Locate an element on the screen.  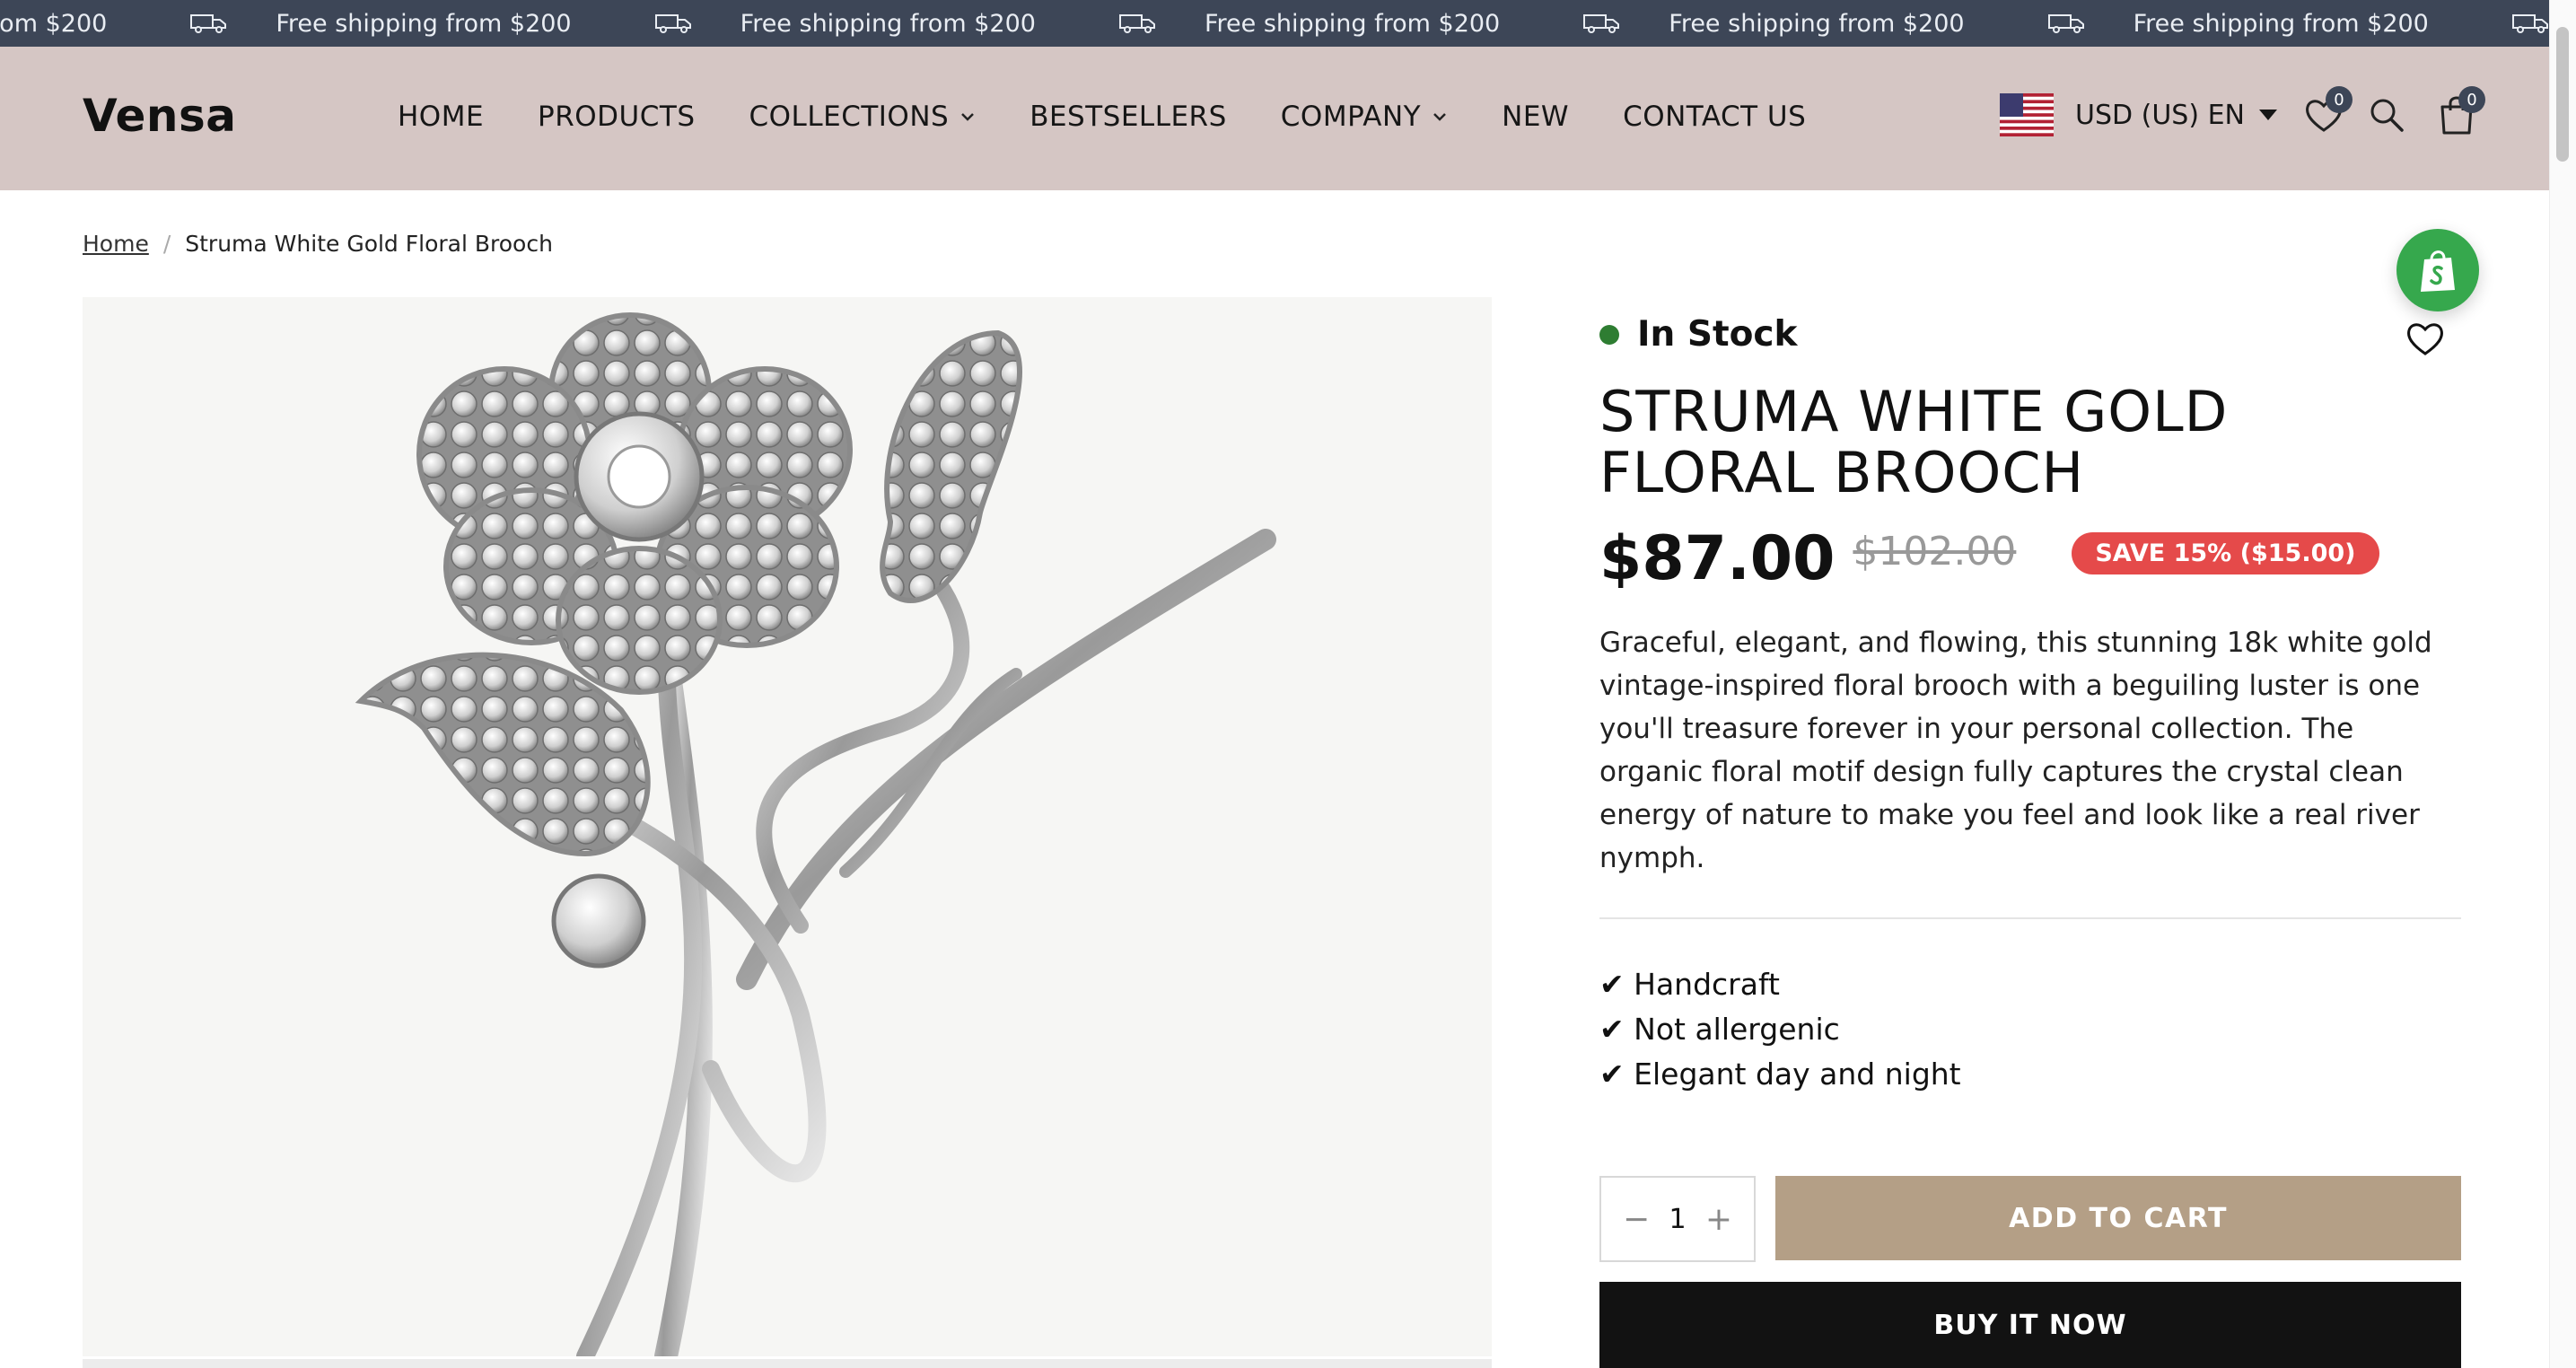
shopify-bag-icon is located at coordinates (2438, 271).